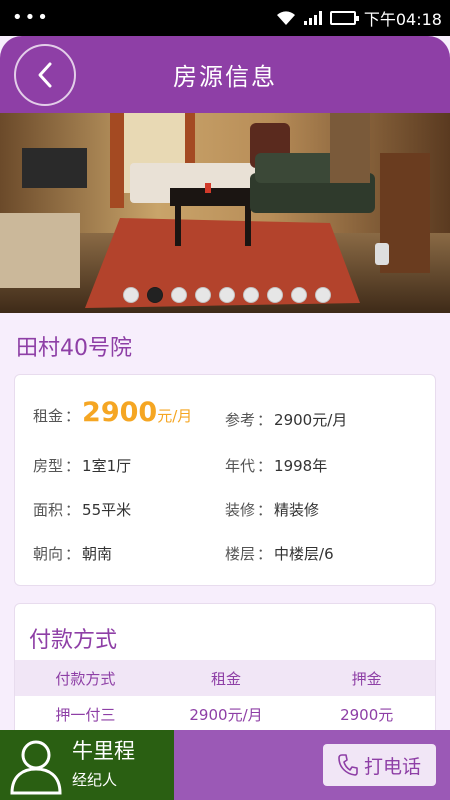  What do you see at coordinates (297, 510) in the screenshot?
I see `decoration-value: 精装修` at bounding box center [297, 510].